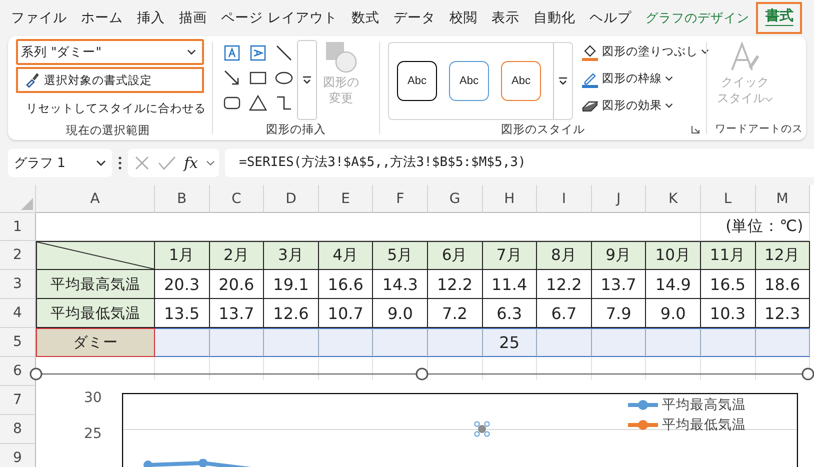 This screenshot has height=467, width=814. I want to click on shape-format-command: 図形の効果, so click(645, 105).